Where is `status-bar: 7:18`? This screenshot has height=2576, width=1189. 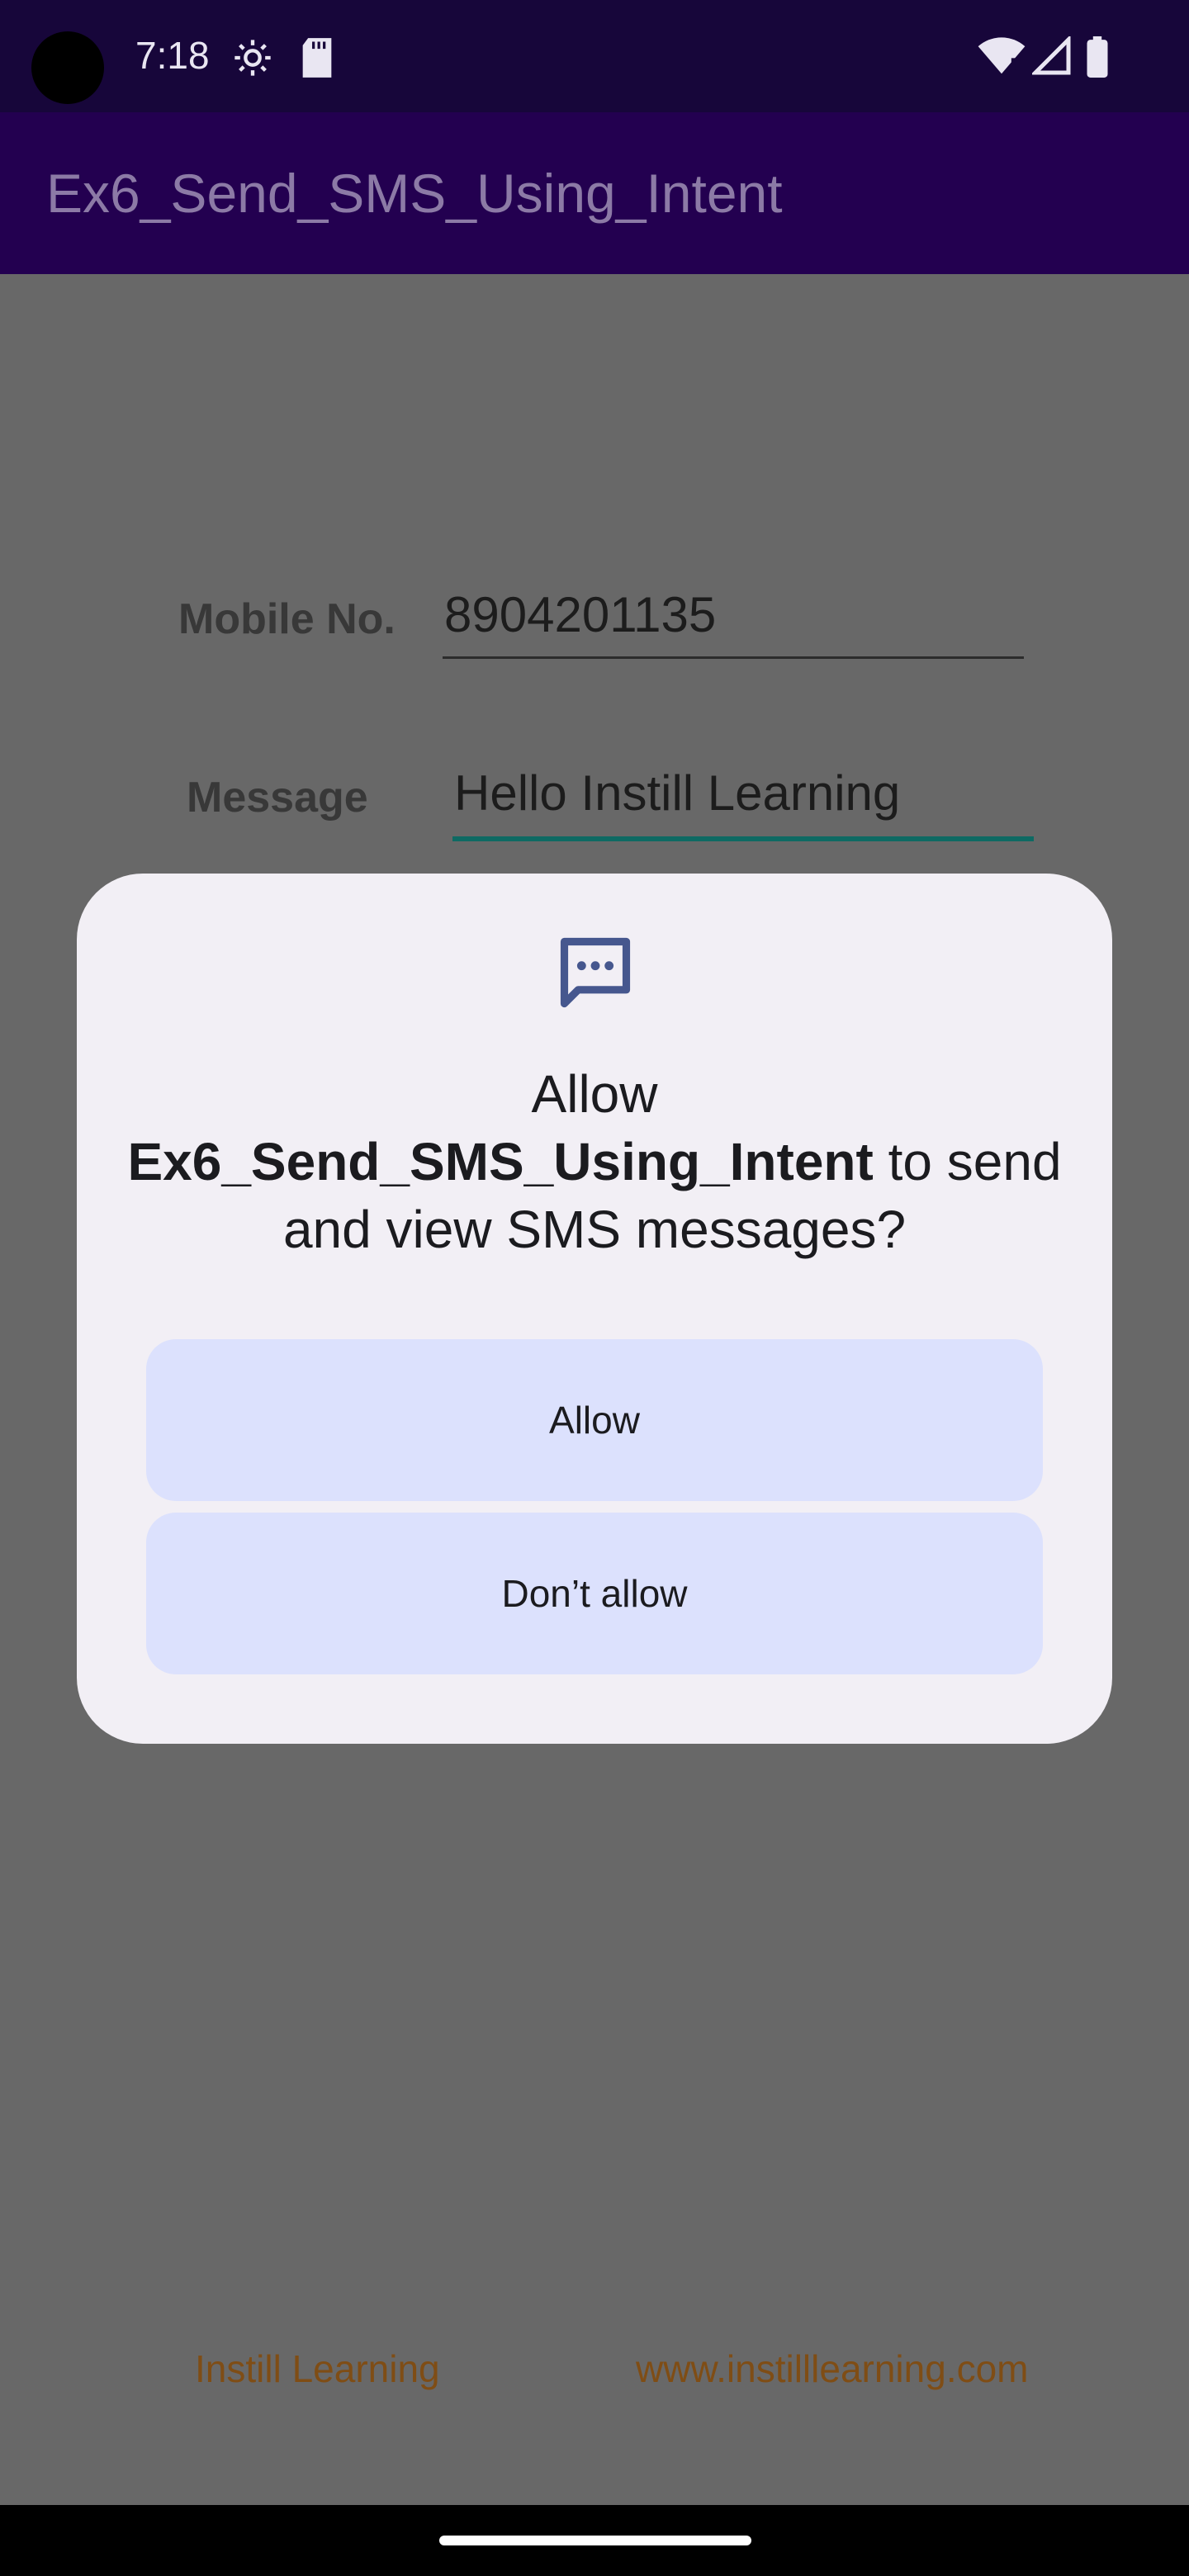
status-bar: 7:18 is located at coordinates (594, 56).